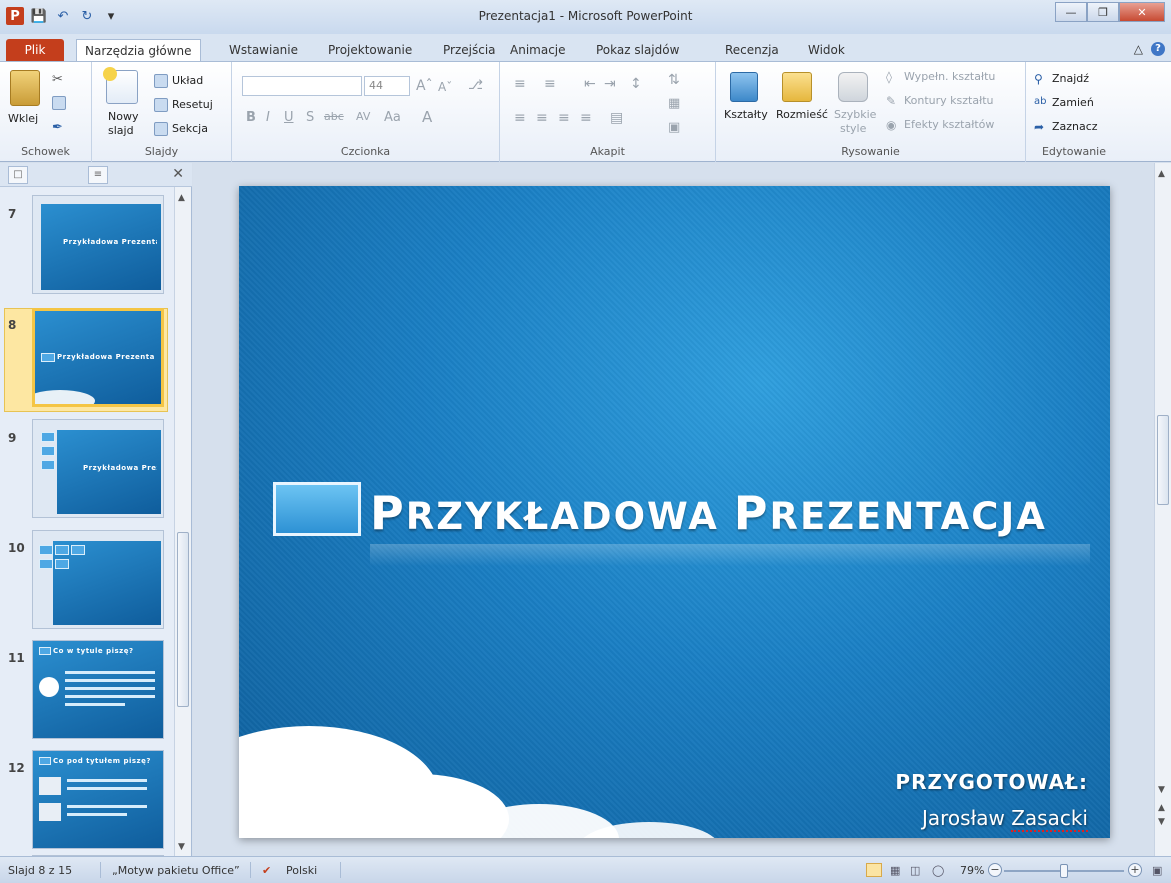 This screenshot has width=1171, height=883. What do you see at coordinates (590, 84) in the screenshot?
I see `decrease-indent-icon: ⇤` at bounding box center [590, 84].